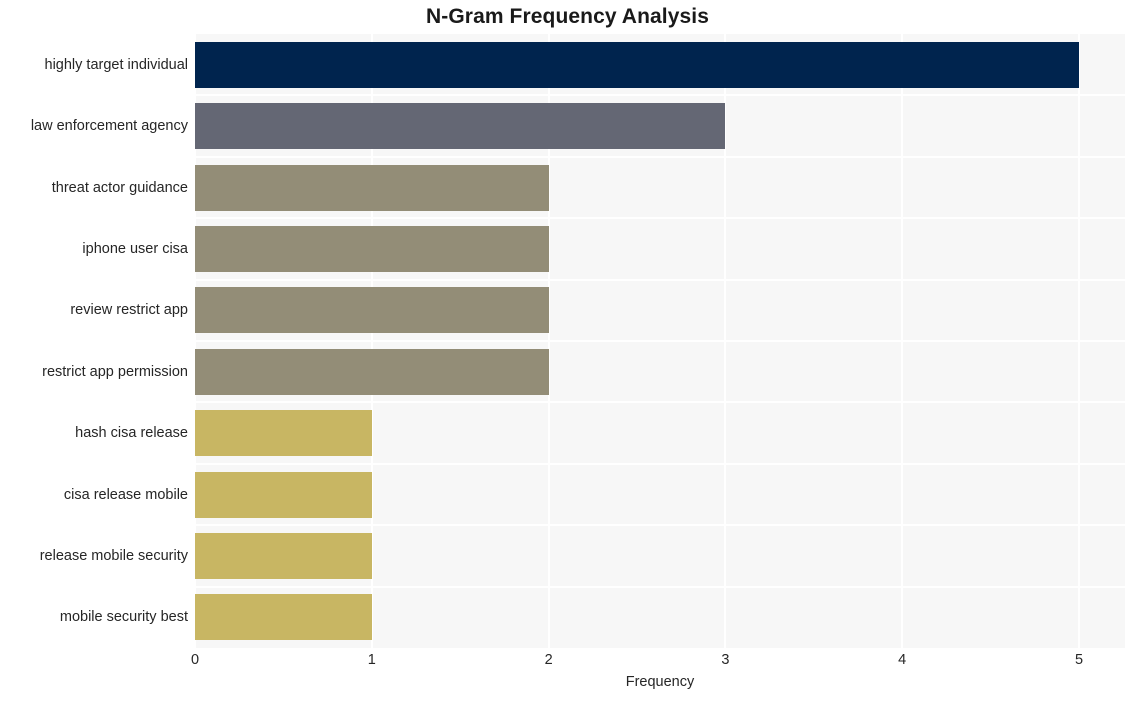  Describe the element at coordinates (567, 16) in the screenshot. I see `chart-title: N-Gram Frequency Analysis` at that location.